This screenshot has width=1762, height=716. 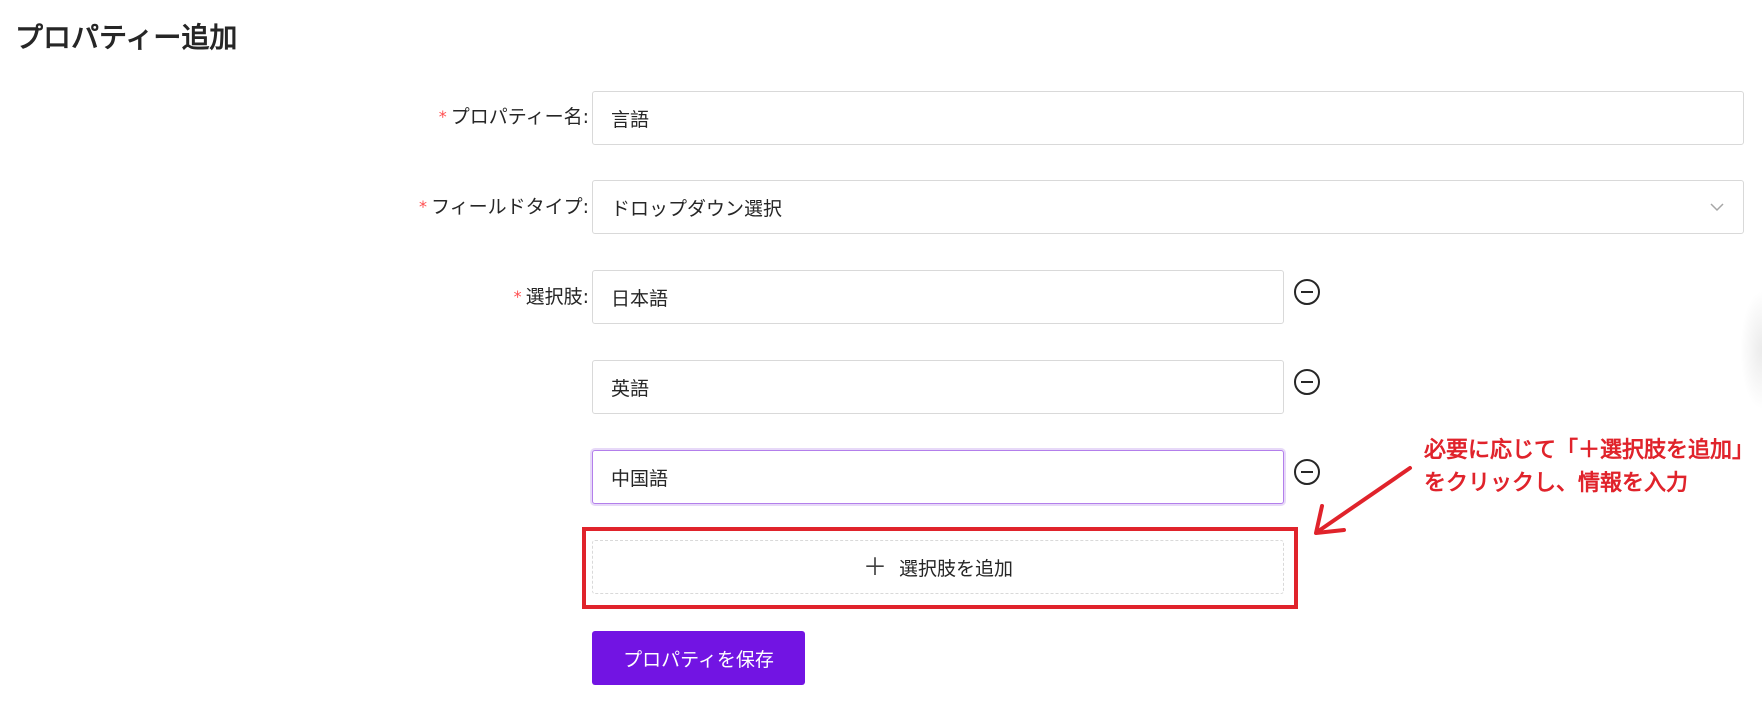 What do you see at coordinates (1168, 207) in the screenshot?
I see `field-type-select: ドロップダウン選択` at bounding box center [1168, 207].